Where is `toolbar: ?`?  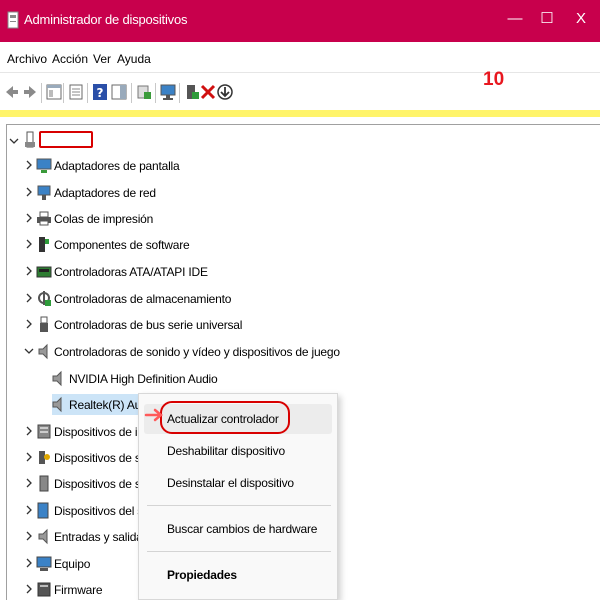 toolbar: ? is located at coordinates (300, 91).